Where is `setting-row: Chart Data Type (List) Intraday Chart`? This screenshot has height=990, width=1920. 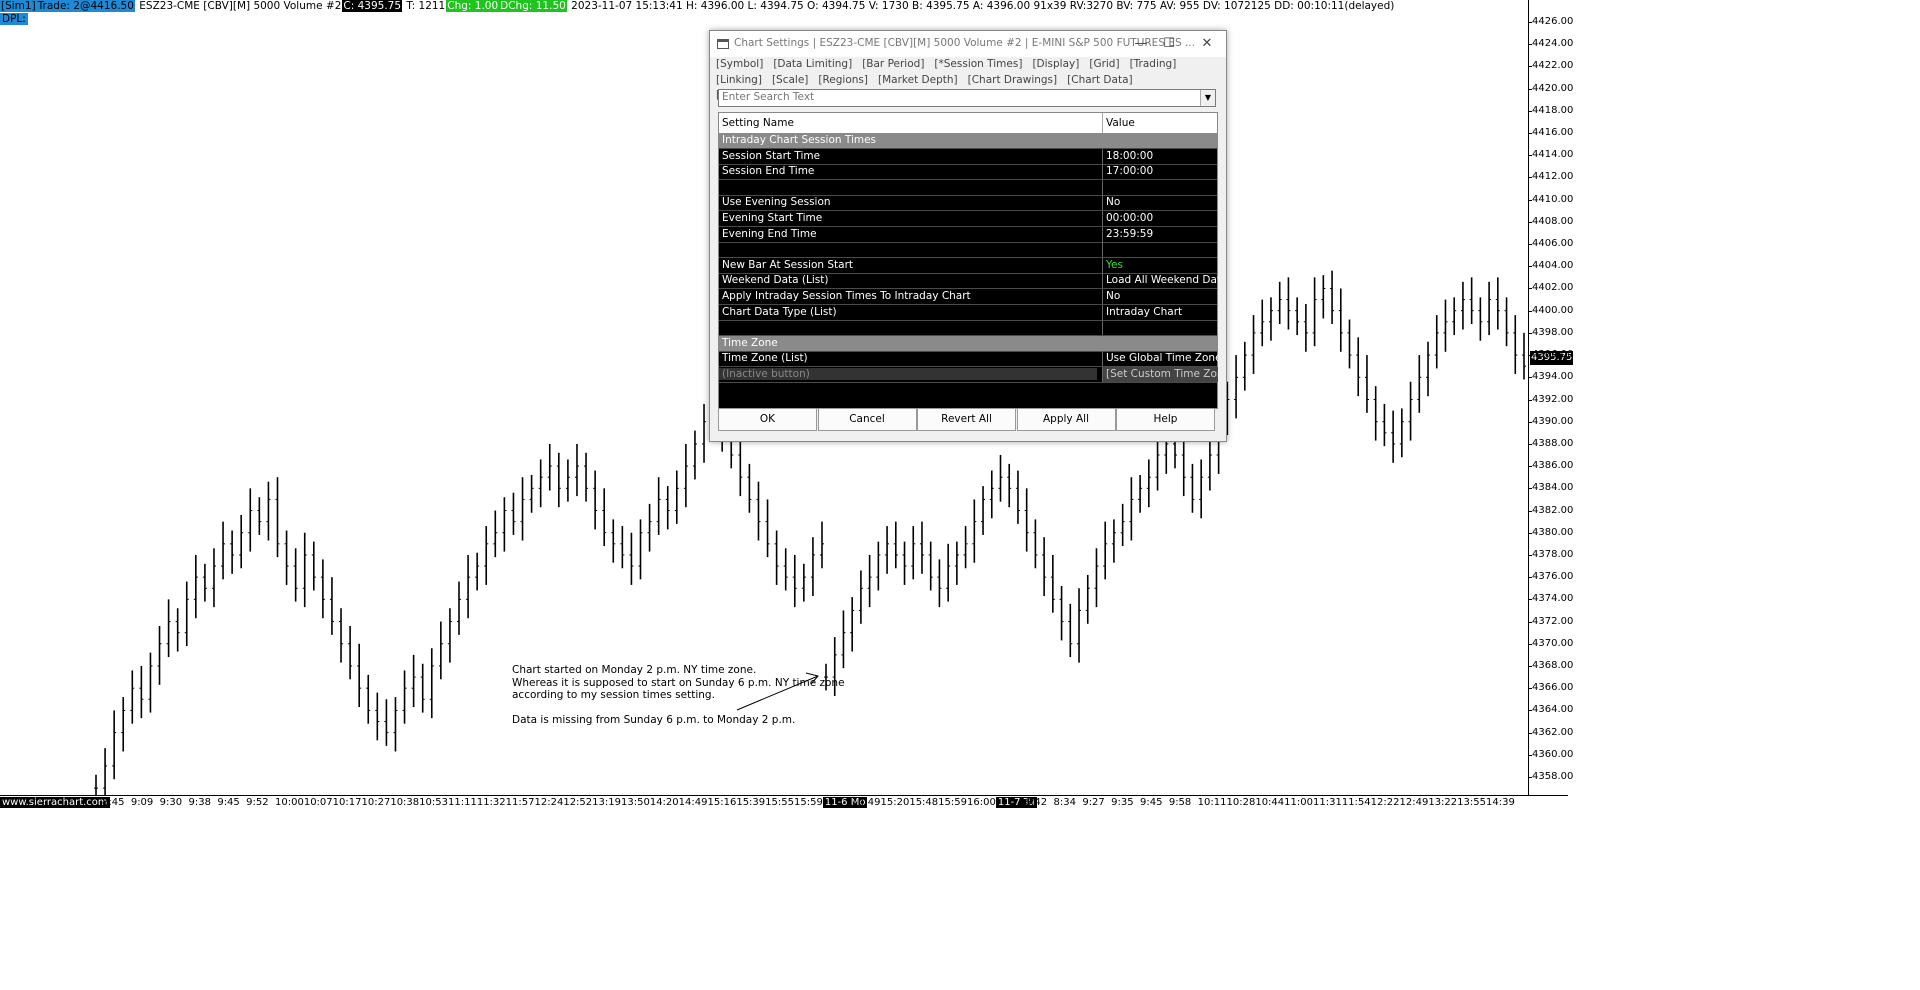
setting-row: Chart Data Type (List) Intraday Chart is located at coordinates (968, 312).